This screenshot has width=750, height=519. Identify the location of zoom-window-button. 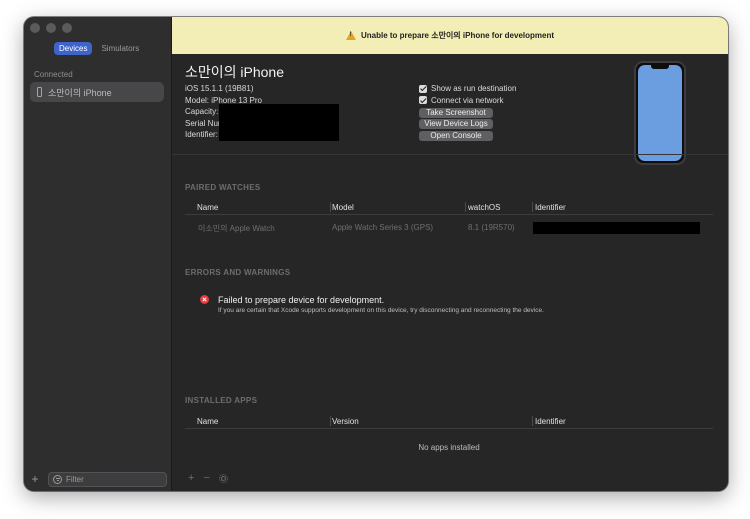
(67, 28).